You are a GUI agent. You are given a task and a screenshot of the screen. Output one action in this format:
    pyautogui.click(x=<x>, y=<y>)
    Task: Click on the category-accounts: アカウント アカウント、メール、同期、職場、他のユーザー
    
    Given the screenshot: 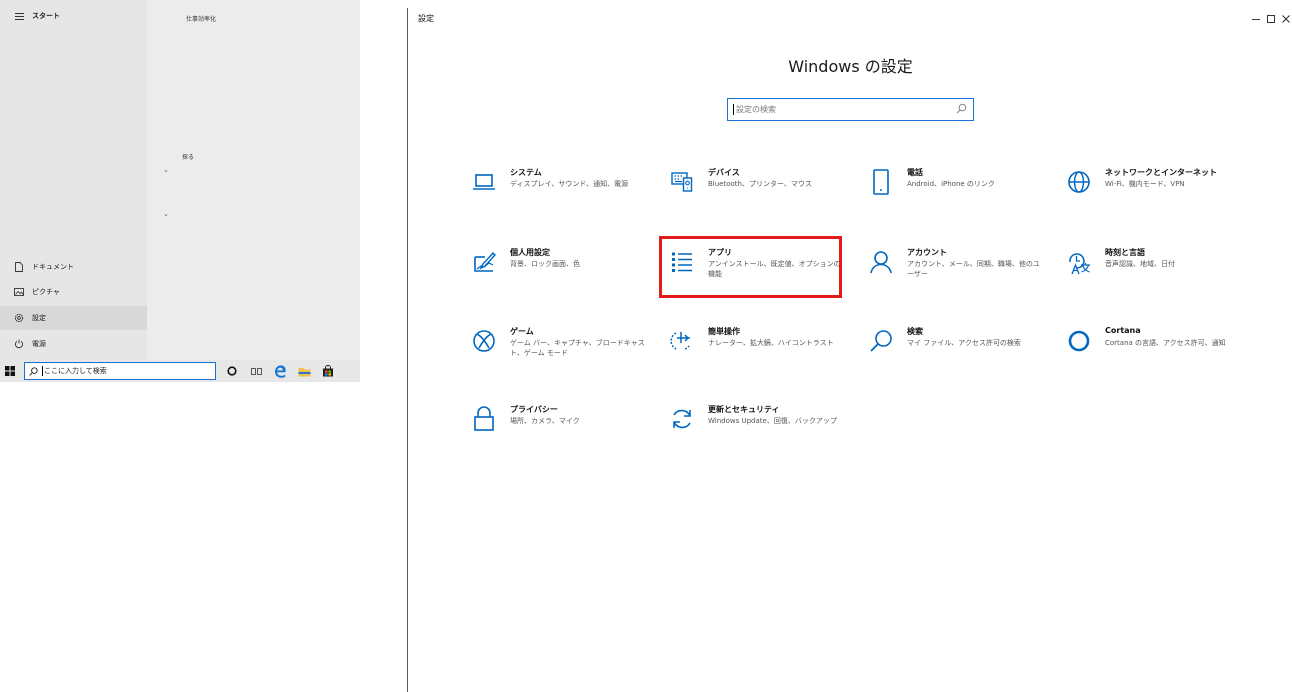 What is the action you would take?
    pyautogui.click(x=956, y=272)
    